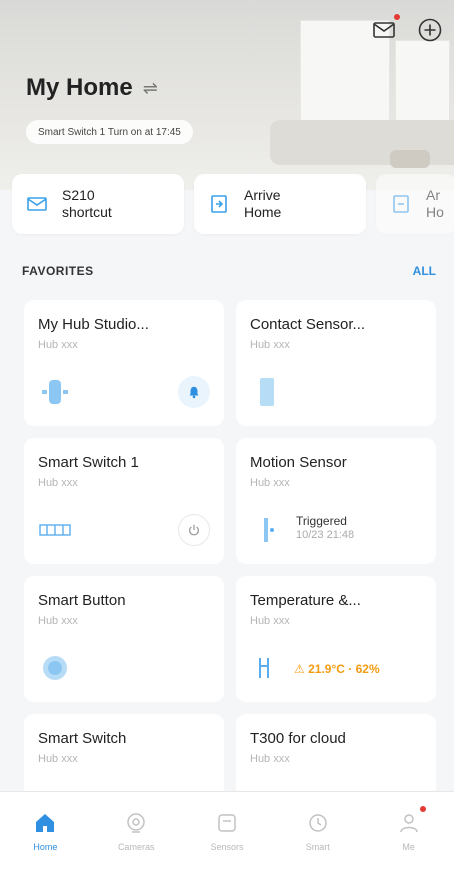  What do you see at coordinates (415, 204) in the screenshot?
I see `shortcut-partial: Ar Ho` at bounding box center [415, 204].